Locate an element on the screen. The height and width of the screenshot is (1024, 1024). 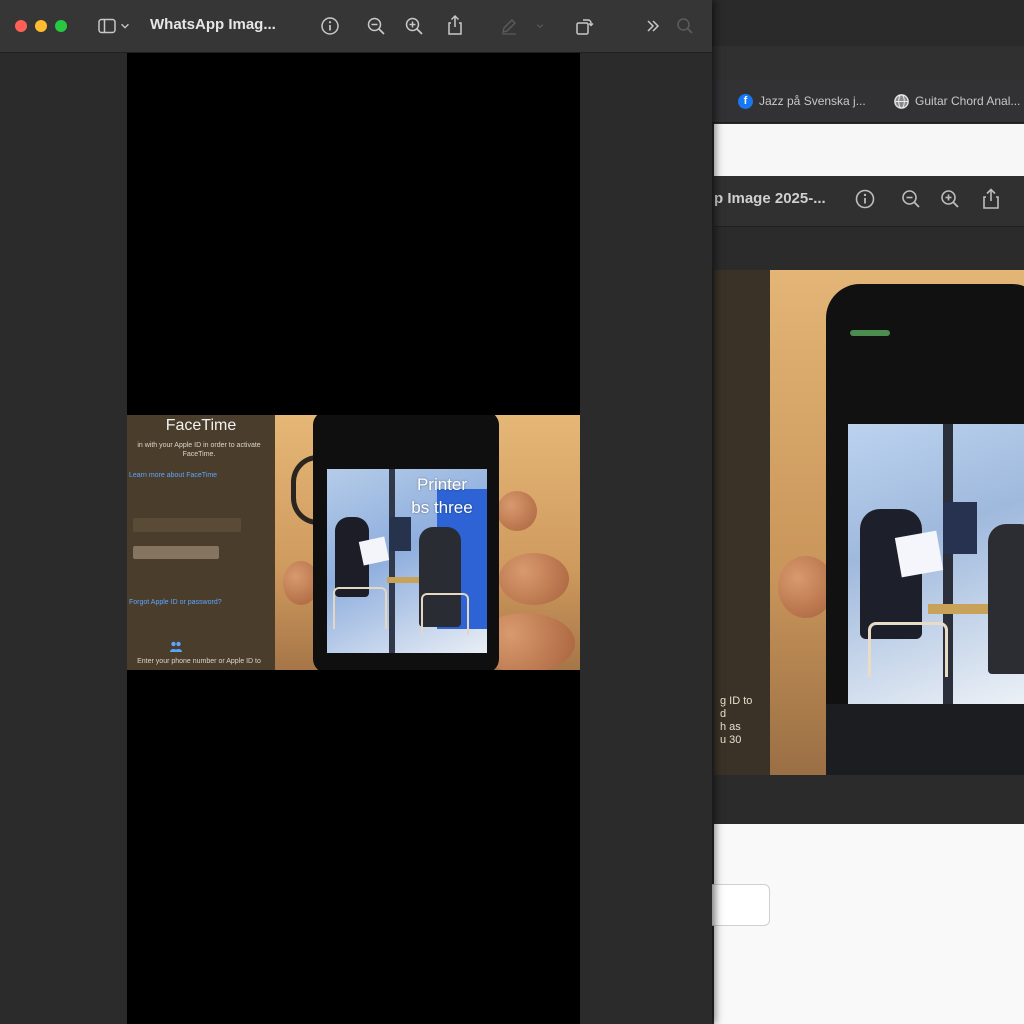
chevron-double-right-icon is located at coordinates (653, 26).